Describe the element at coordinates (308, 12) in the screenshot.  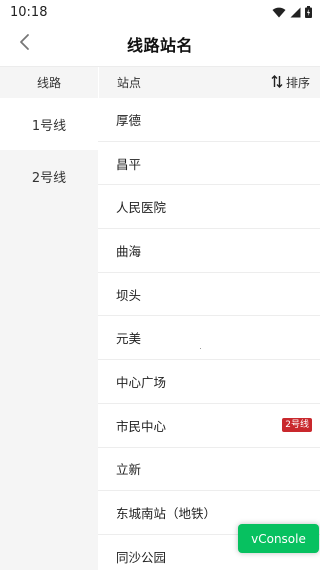
I see `battery-icon` at that location.